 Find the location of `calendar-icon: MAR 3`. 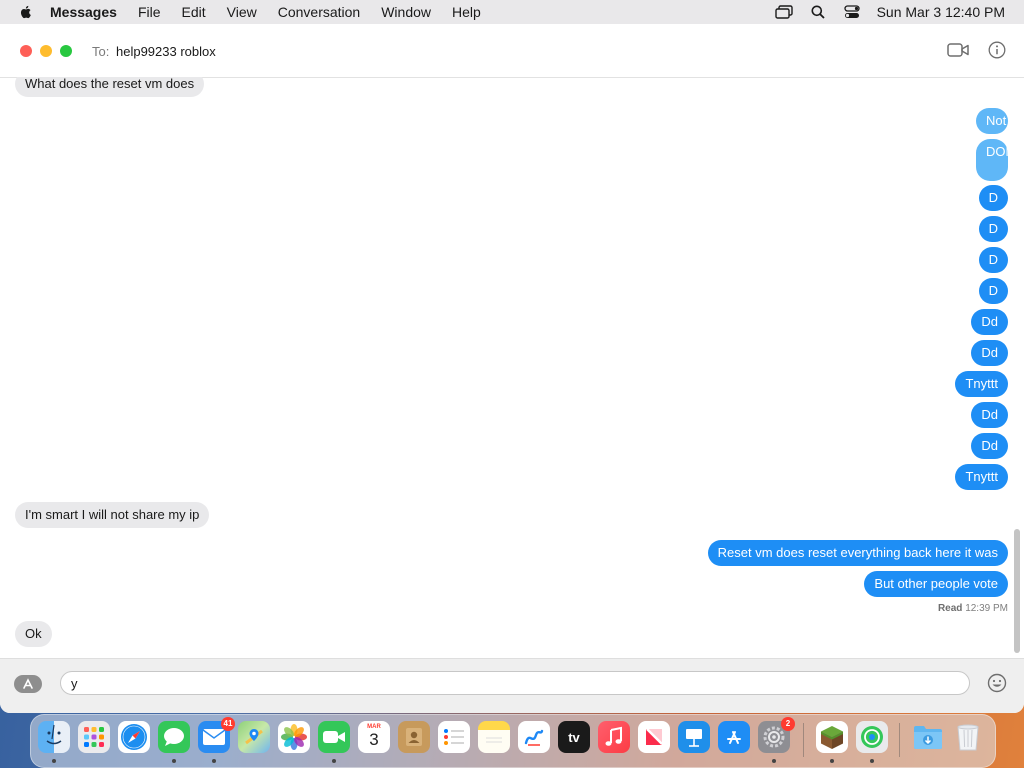

calendar-icon: MAR 3 is located at coordinates (374, 737).